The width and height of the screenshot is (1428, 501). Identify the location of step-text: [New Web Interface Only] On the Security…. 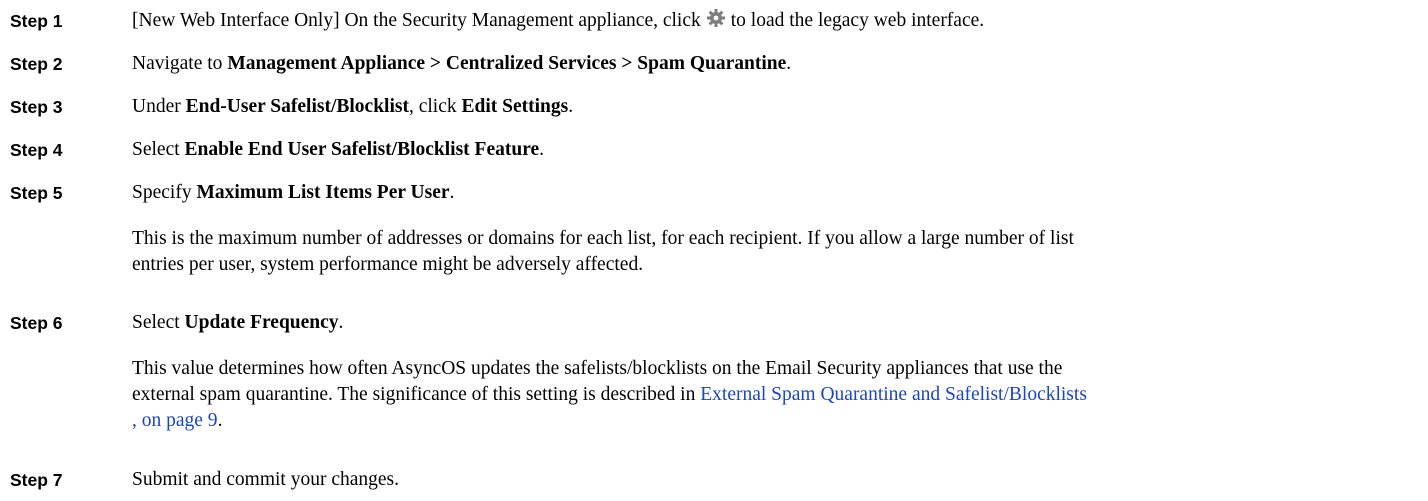
(777, 21).